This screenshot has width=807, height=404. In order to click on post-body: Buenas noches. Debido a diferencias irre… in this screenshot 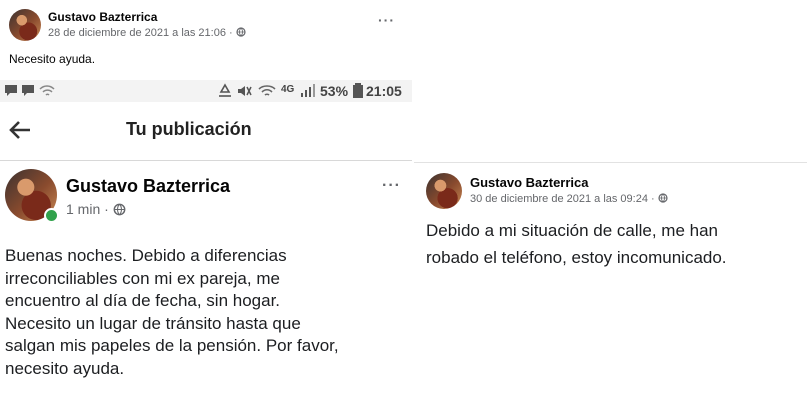, I will do `click(172, 312)`.